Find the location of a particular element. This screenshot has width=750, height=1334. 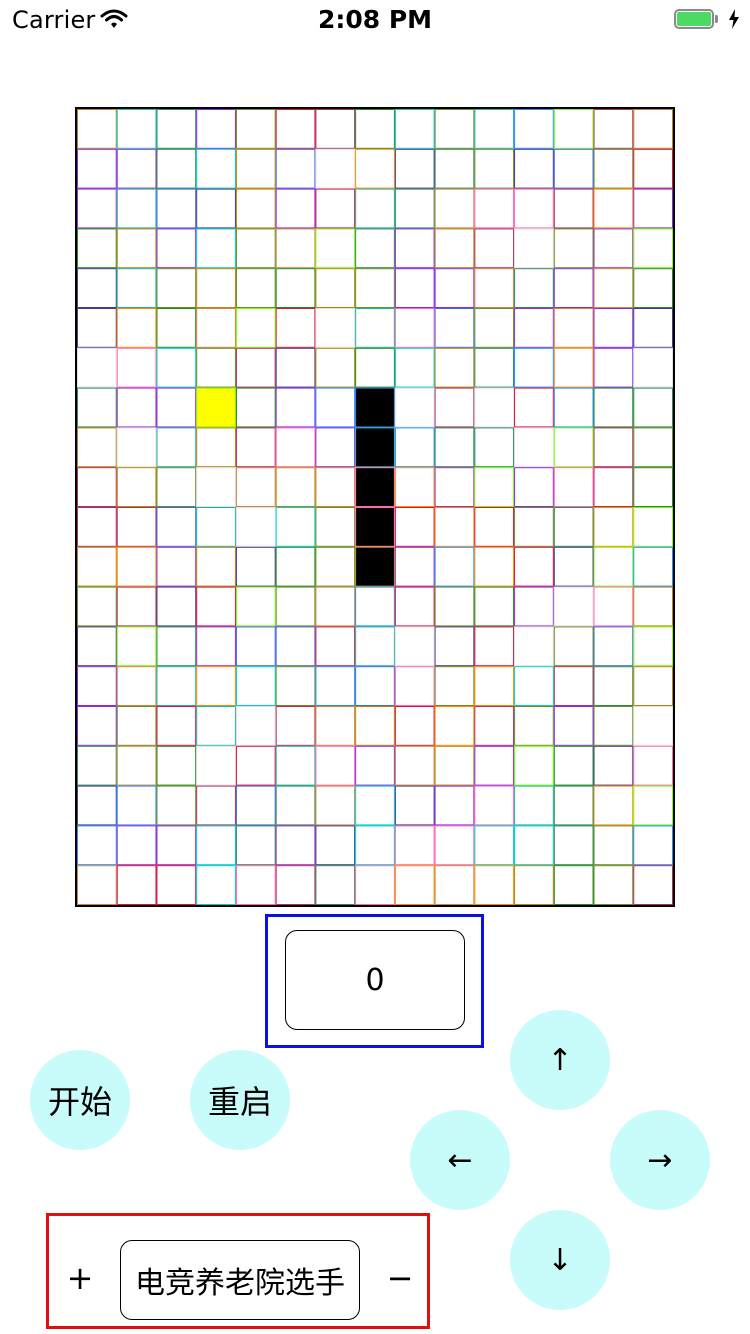

down-button: ↓ is located at coordinates (560, 1260).